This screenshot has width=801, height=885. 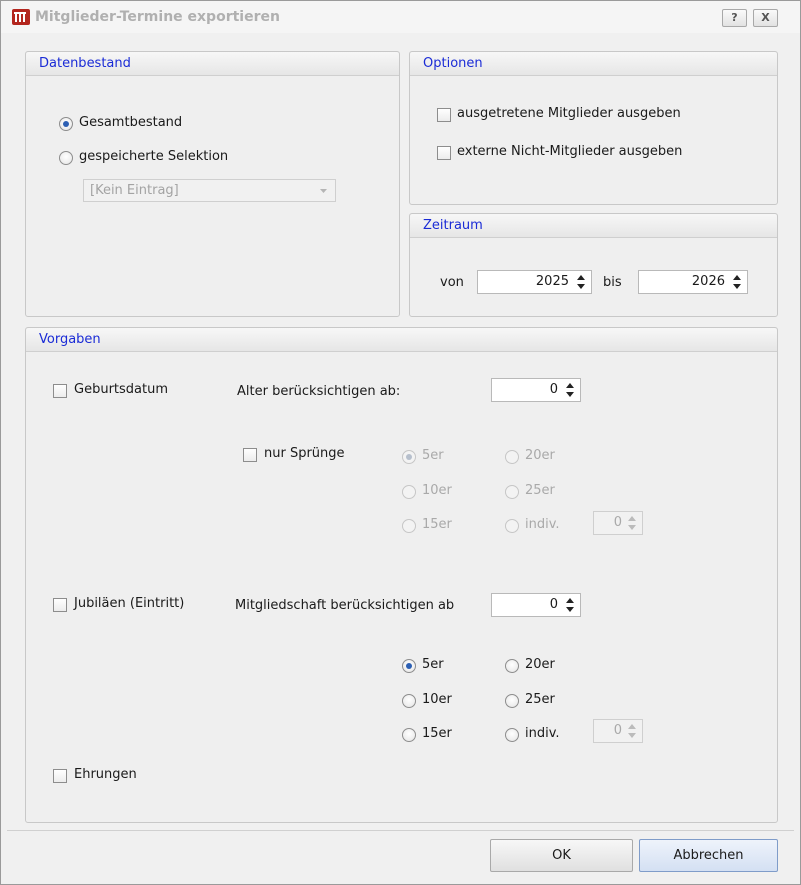 I want to click on mitgliedschaft-value: 0, so click(x=553, y=604).